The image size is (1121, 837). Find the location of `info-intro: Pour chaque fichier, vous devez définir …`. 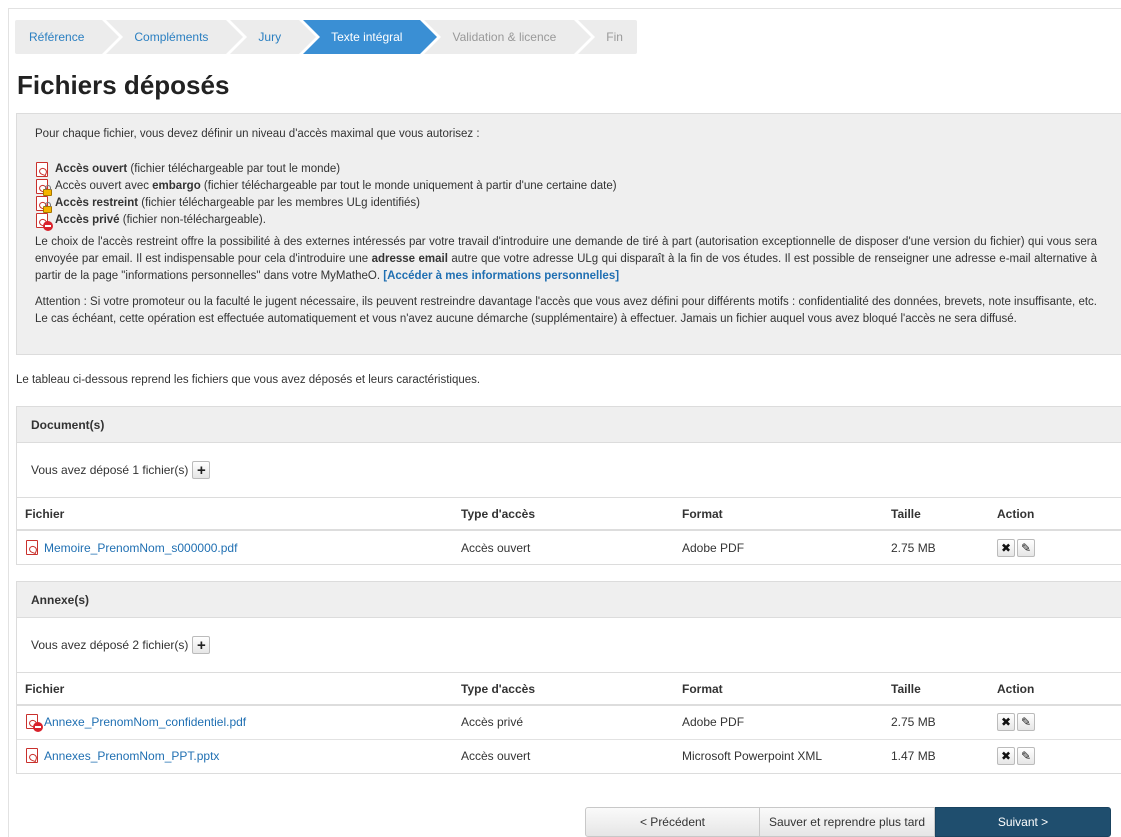

info-intro: Pour chaque fichier, vous devez définir … is located at coordinates (257, 134).